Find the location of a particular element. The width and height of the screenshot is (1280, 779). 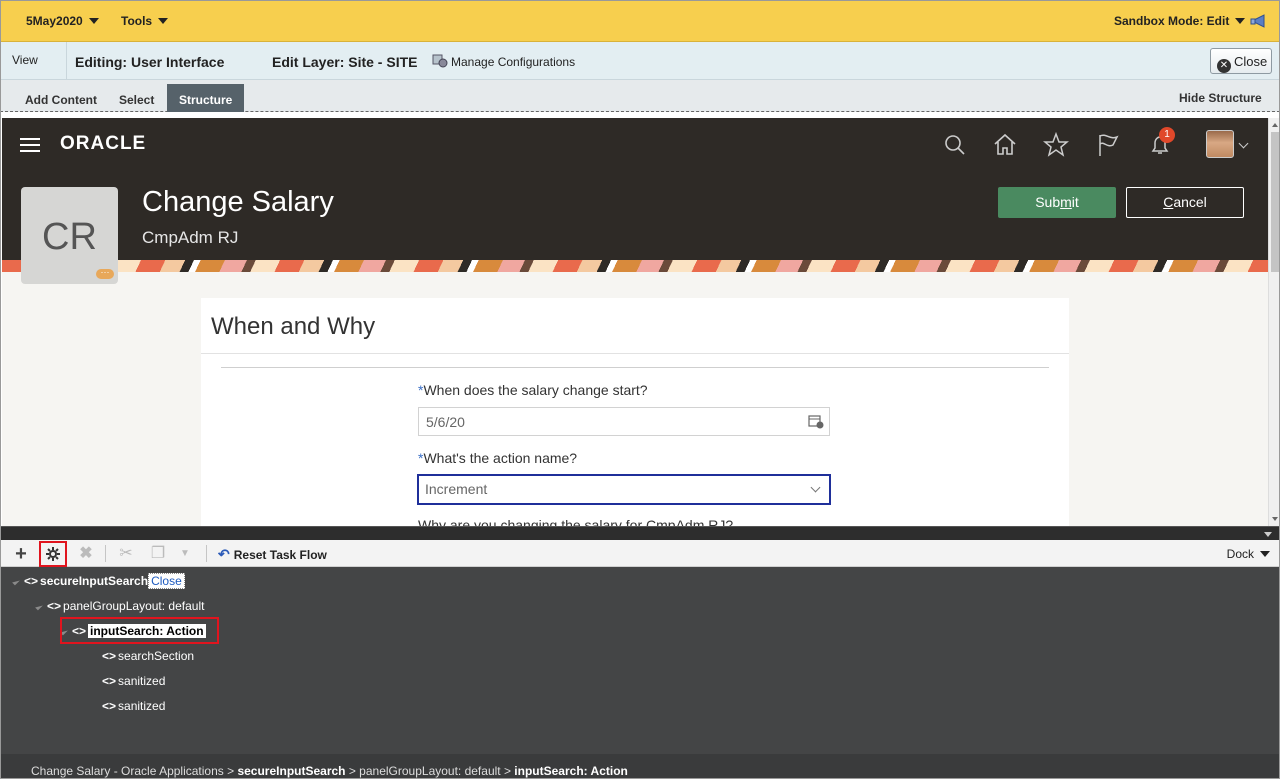

dock-label: Dock is located at coordinates (1240, 554).